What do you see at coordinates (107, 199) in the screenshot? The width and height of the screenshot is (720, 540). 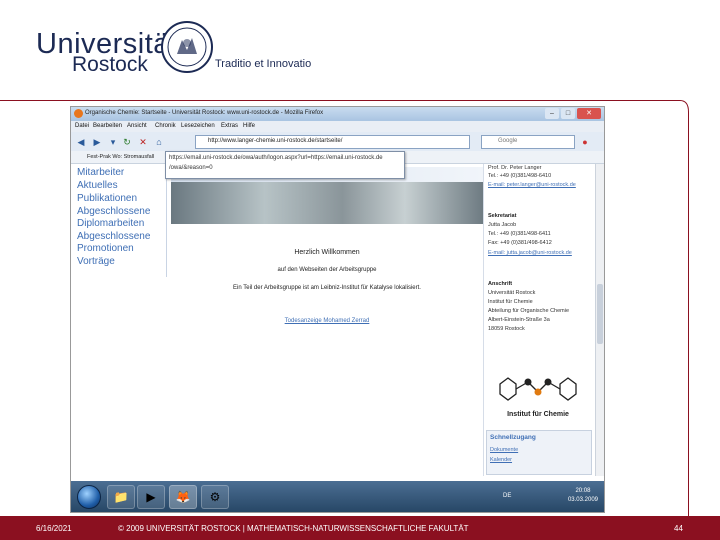 I see `nav-publikationen: Publikationen` at bounding box center [107, 199].